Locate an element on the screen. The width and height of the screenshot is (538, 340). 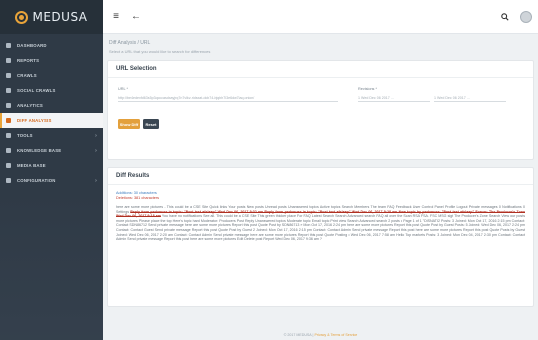
brand-name: MEDUSA is located at coordinates (60, 17).